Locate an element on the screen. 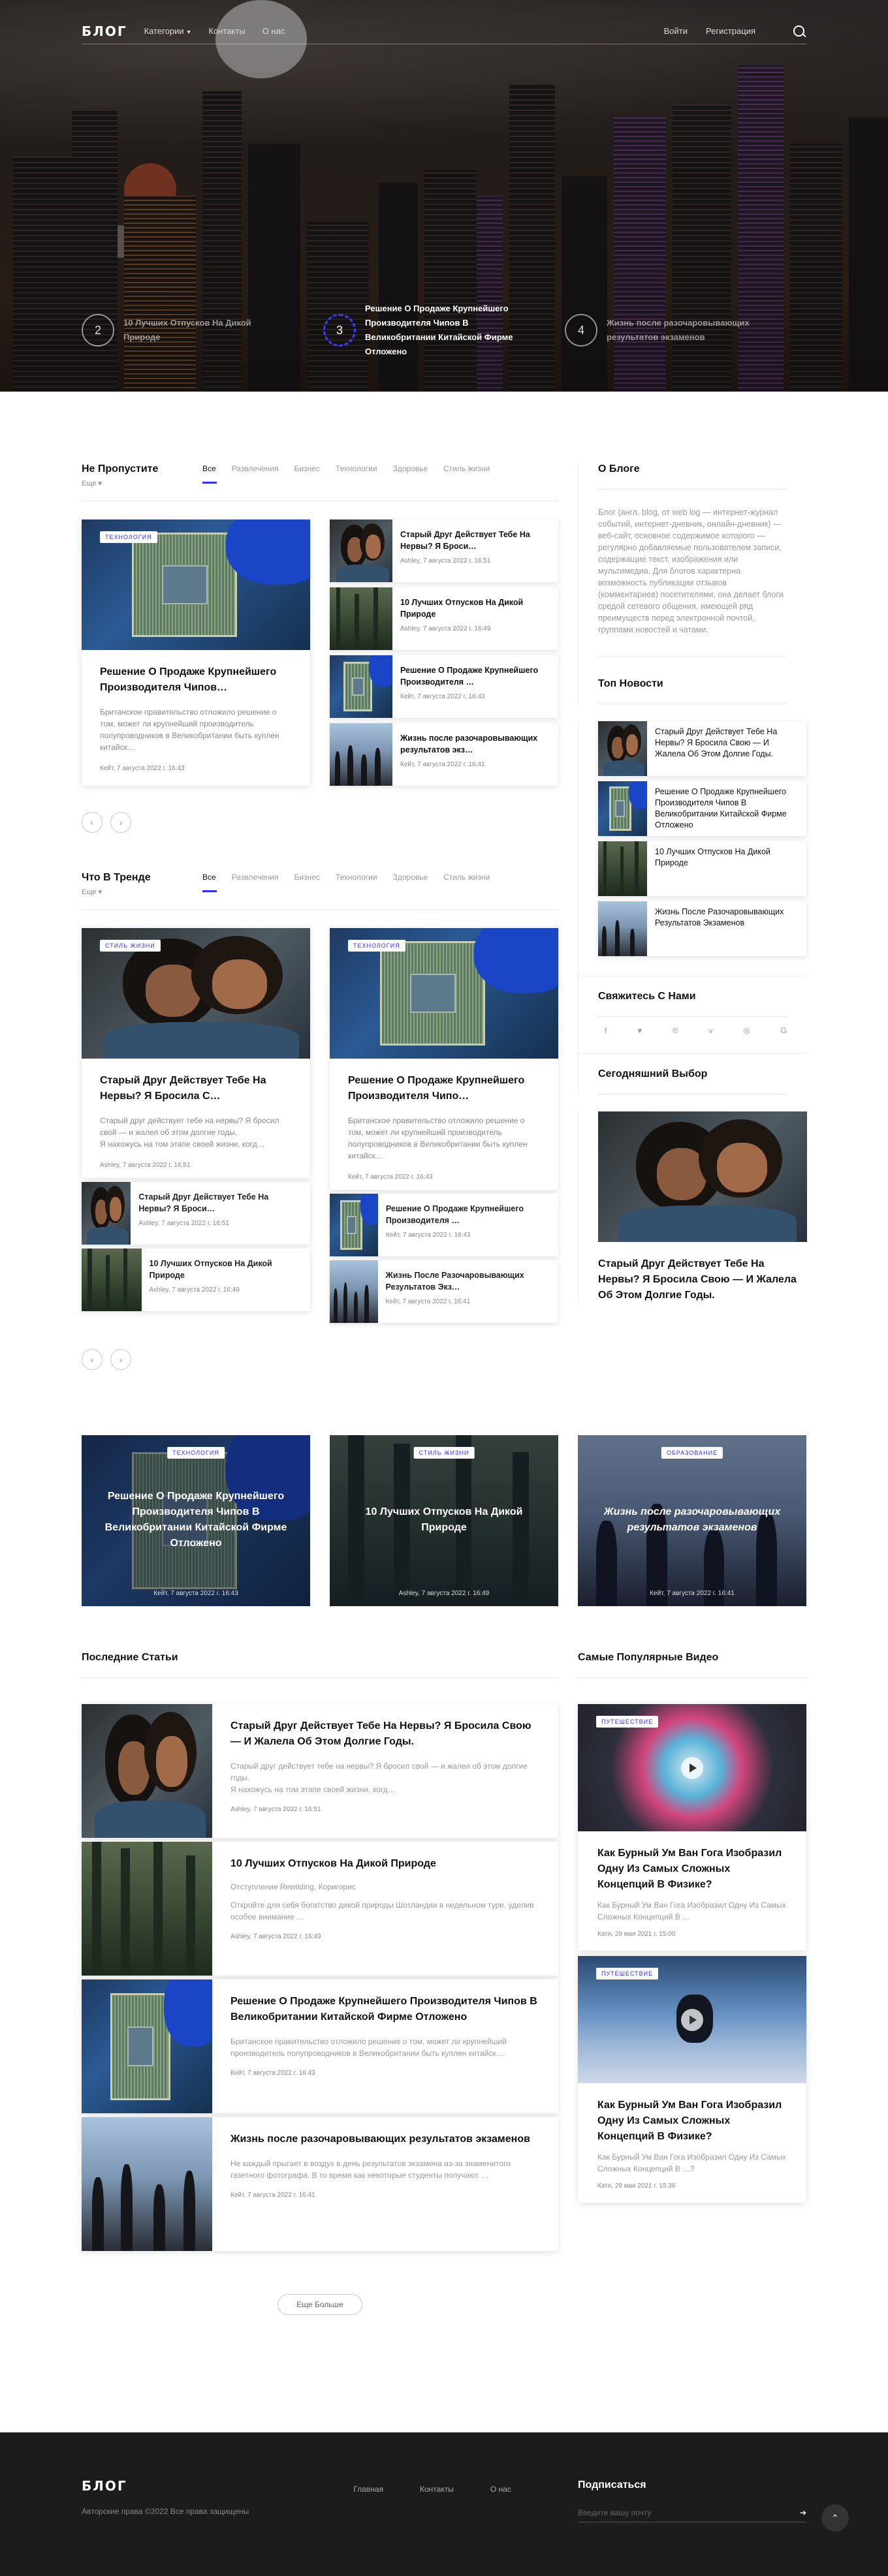  band-title: 10 Лучших Отпусков На Дикой Природе is located at coordinates (444, 1520).